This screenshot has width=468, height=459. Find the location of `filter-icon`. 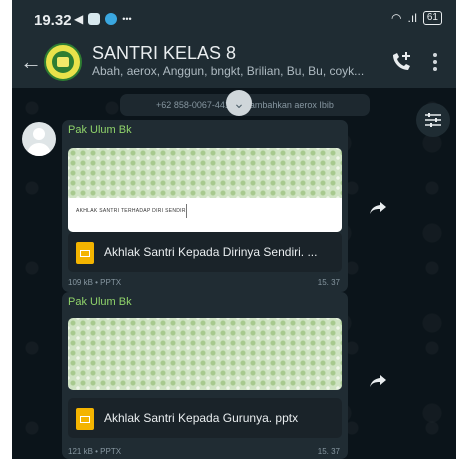

filter-icon is located at coordinates (433, 120).